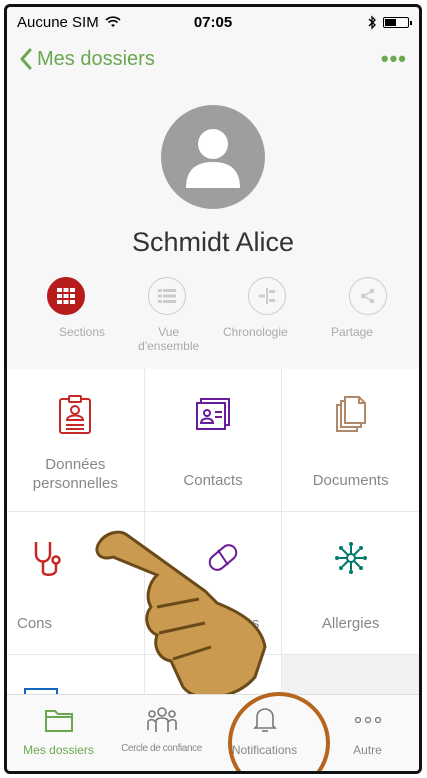  Describe the element at coordinates (255, 332) in the screenshot. I see `view-label-timeline: Chronologie` at that location.